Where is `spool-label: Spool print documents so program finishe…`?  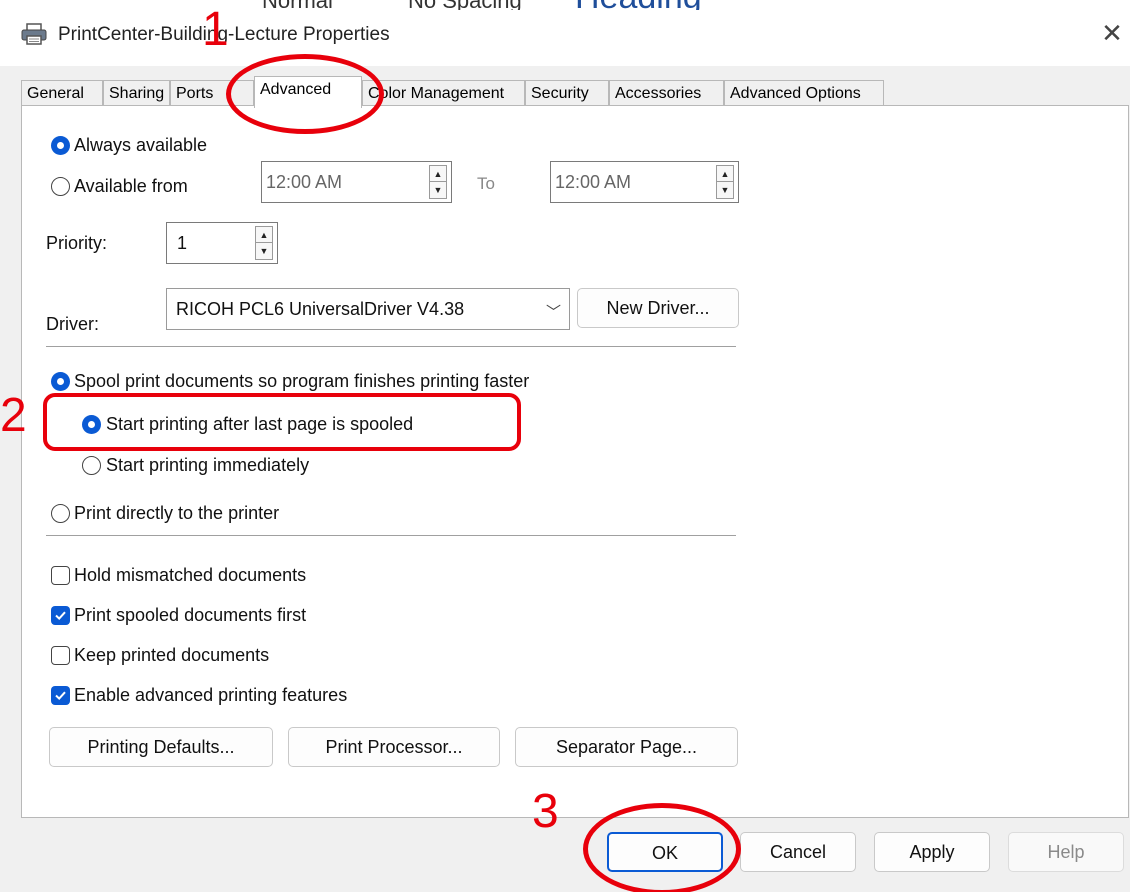
spool-label: Spool print documents so program finishe… is located at coordinates (301, 381).